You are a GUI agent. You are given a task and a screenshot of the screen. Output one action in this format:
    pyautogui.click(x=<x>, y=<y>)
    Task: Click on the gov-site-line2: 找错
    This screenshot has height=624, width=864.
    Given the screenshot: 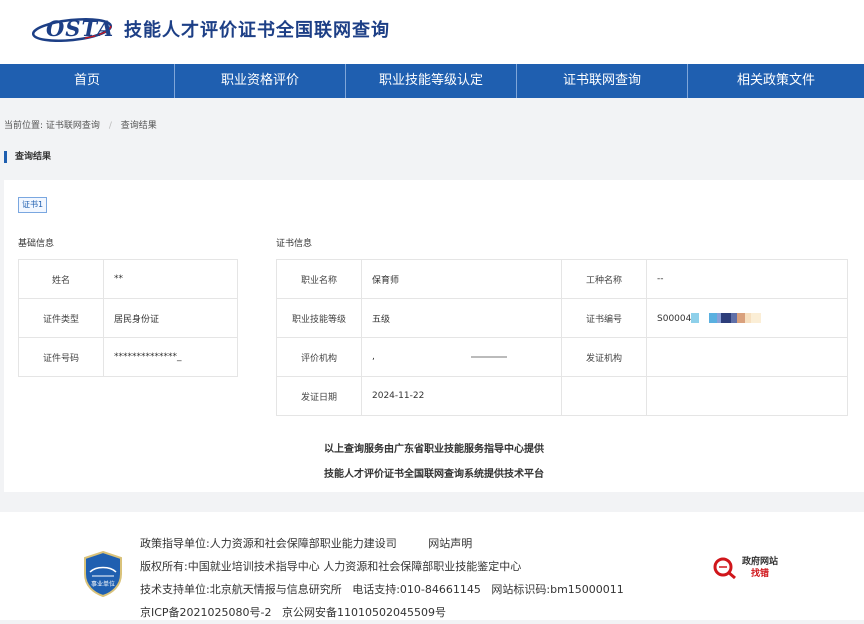 What is the action you would take?
    pyautogui.click(x=760, y=574)
    